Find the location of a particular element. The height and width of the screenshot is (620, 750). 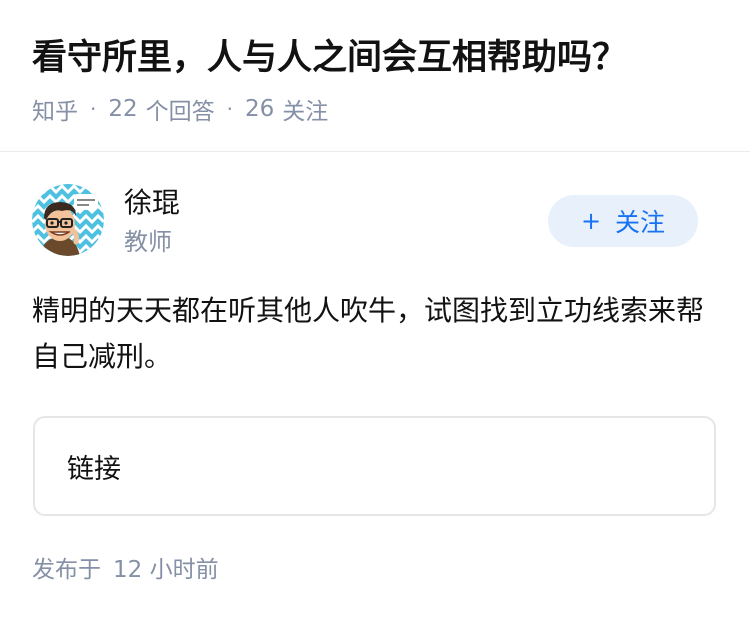

publish-info: 发布于 12 小时前 is located at coordinates (125, 570).